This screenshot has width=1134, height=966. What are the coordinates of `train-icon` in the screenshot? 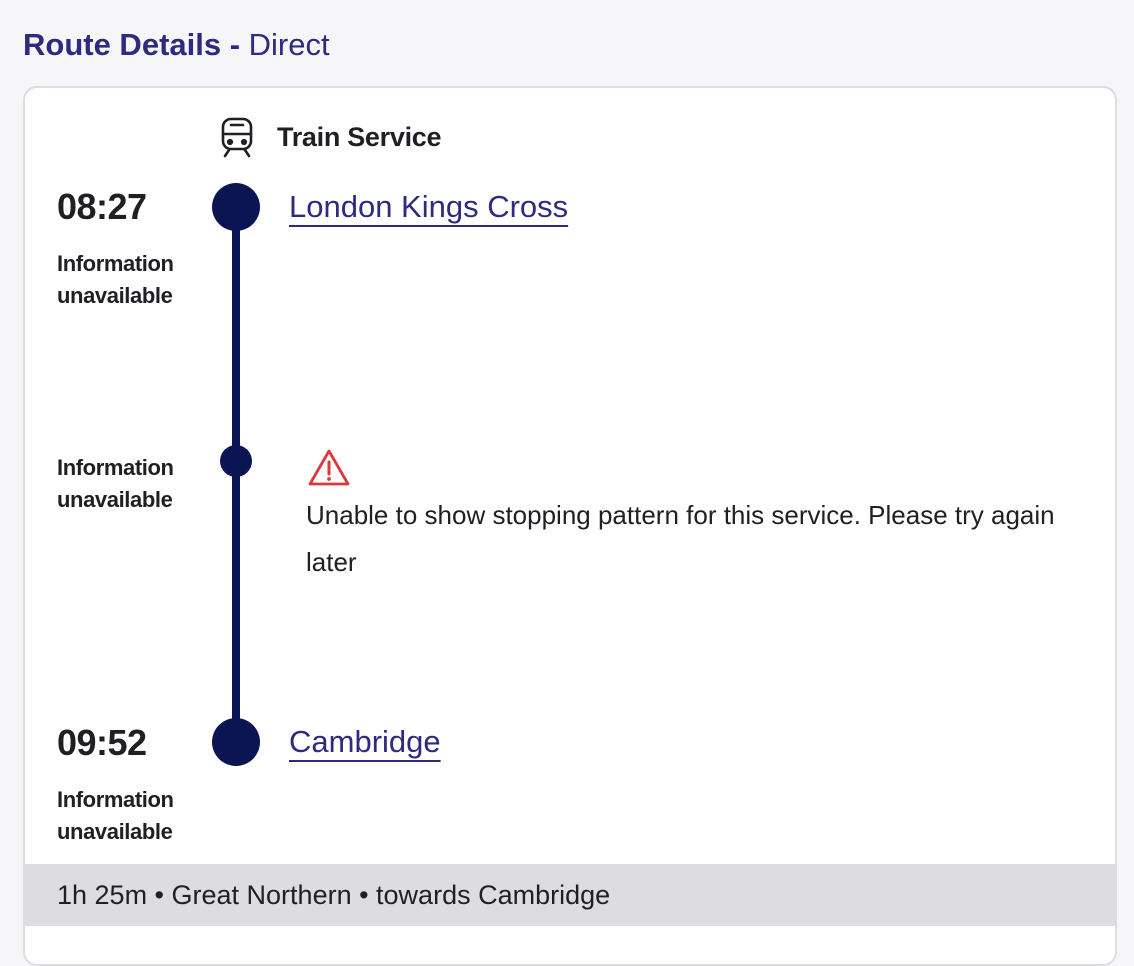 It's located at (237, 137).